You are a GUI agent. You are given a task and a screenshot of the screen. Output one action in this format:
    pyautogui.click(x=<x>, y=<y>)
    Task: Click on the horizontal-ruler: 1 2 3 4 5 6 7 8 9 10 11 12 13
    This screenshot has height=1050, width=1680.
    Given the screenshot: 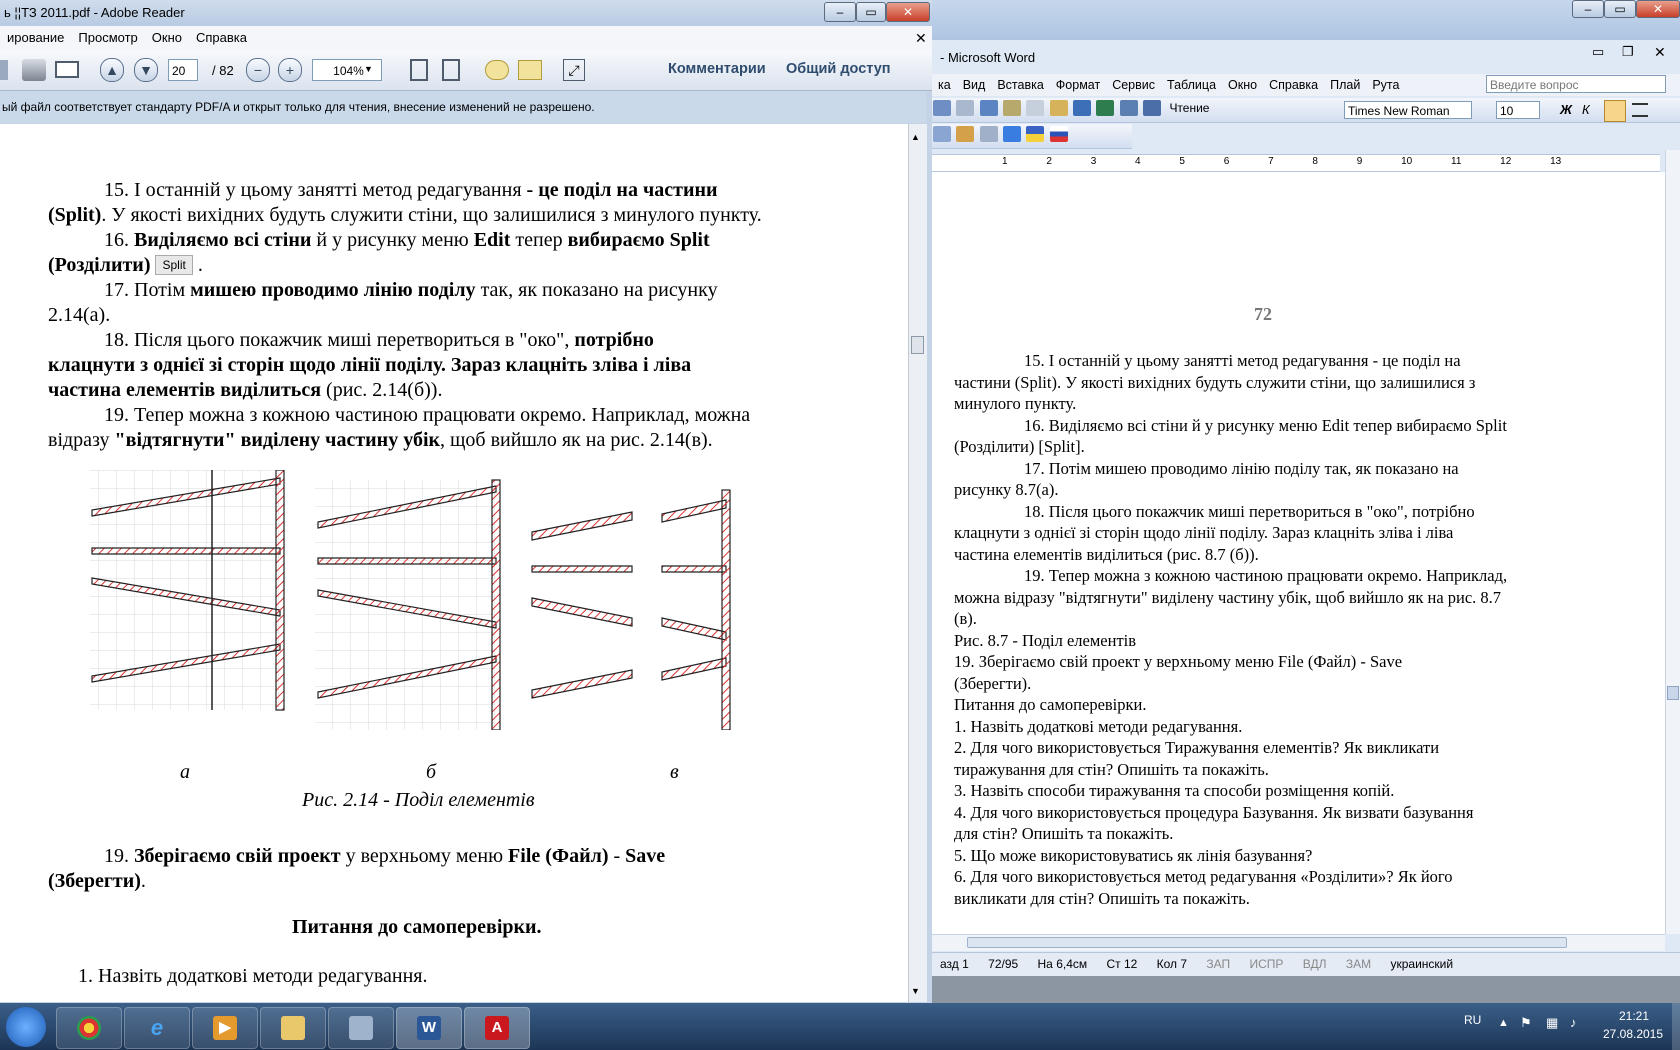 What is the action you would take?
    pyautogui.click(x=1296, y=163)
    